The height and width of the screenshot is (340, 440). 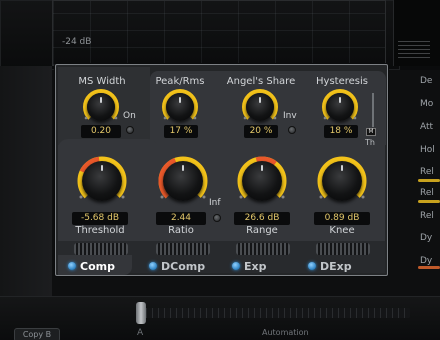 I want to click on ratio-label: Ratio, so click(x=181, y=230).